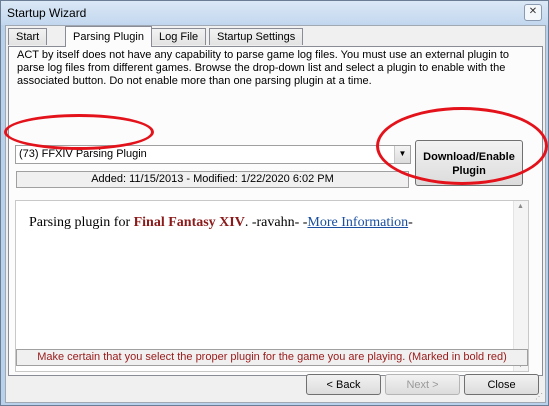  I want to click on tab-parsing-plugin: Parsing Plugin, so click(108, 36).